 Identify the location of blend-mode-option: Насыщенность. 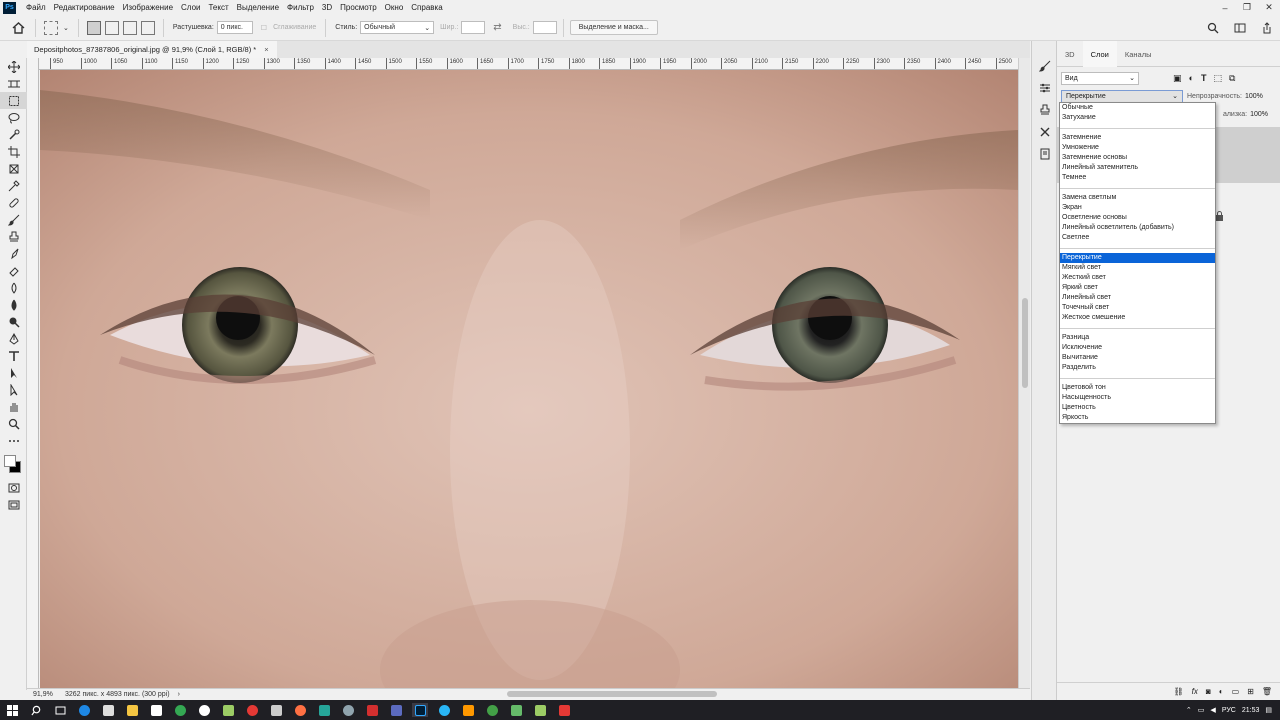
(1137, 398).